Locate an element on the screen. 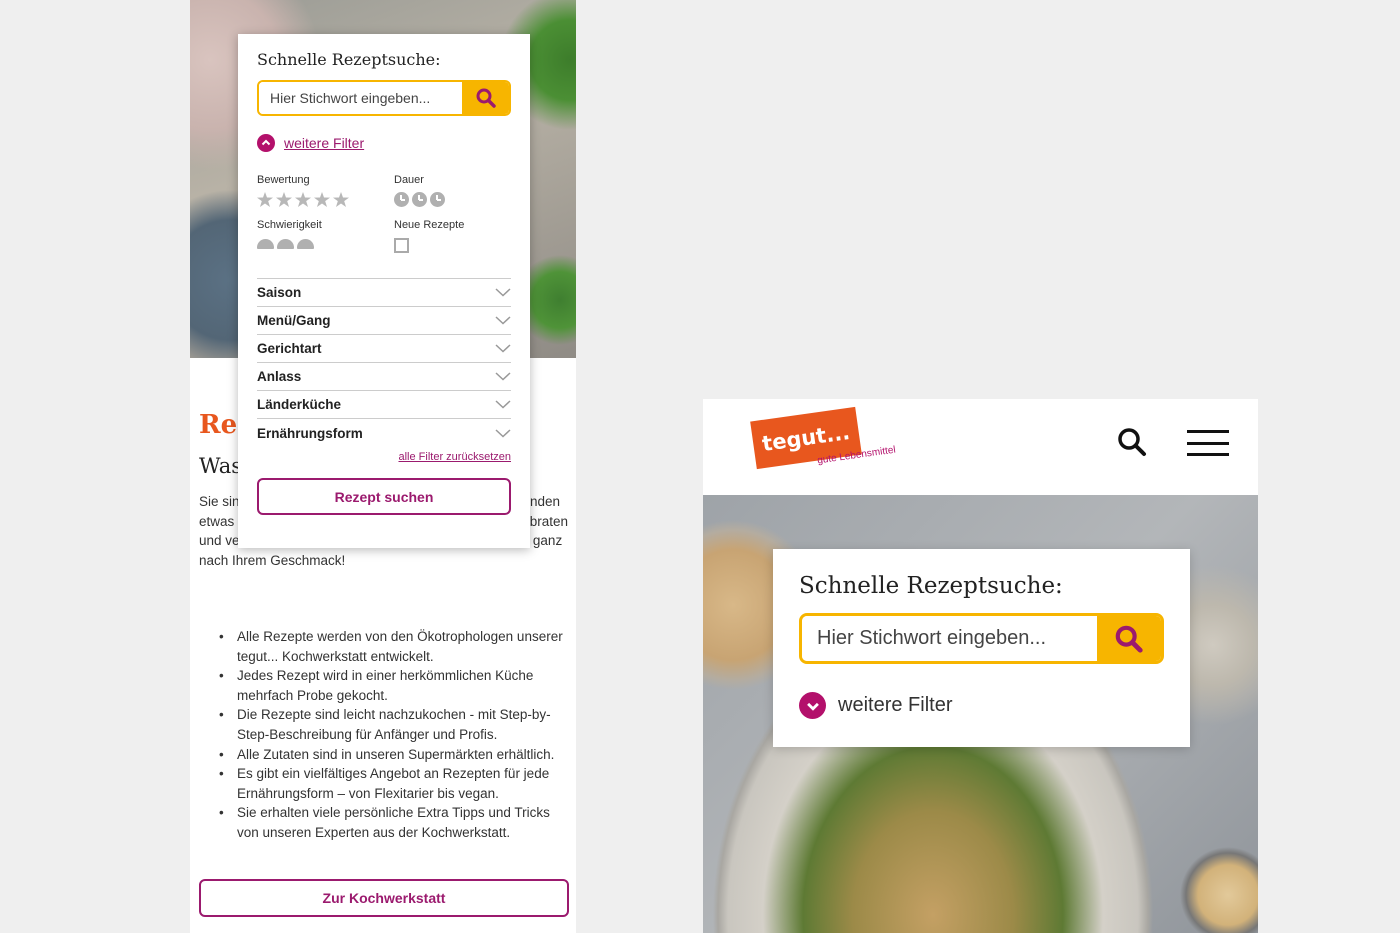 This screenshot has width=1400, height=933. chevron-up-icon is located at coordinates (266, 143).